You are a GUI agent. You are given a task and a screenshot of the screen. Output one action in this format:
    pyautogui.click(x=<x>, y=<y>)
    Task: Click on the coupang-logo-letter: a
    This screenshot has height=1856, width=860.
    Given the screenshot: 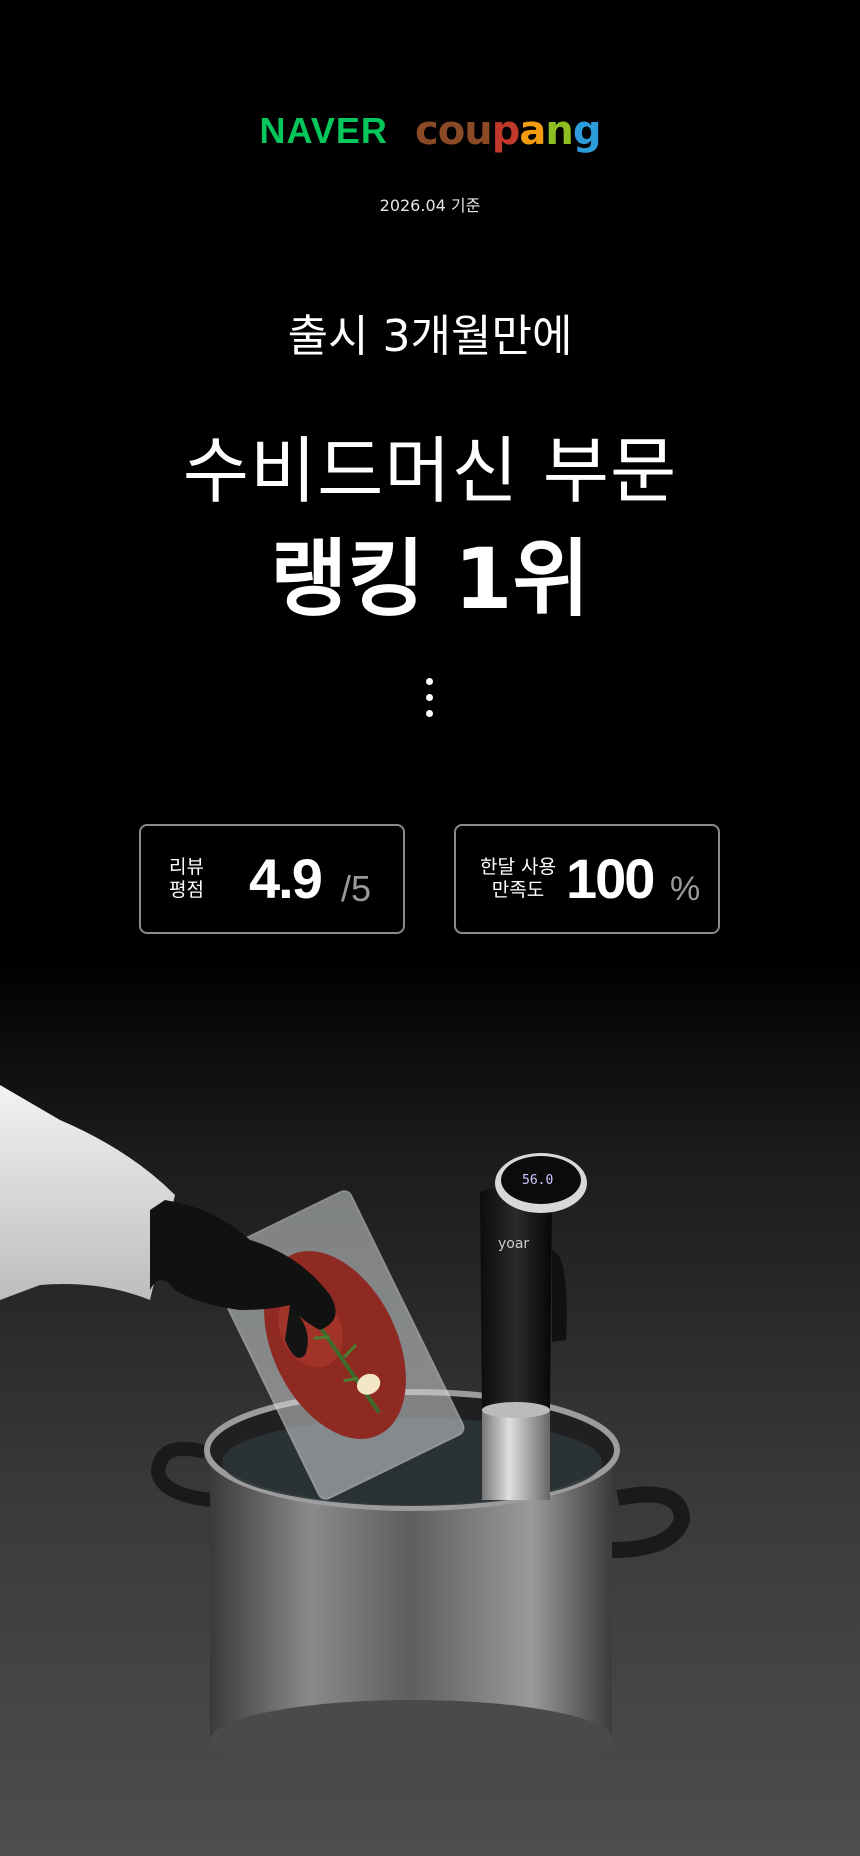 What is the action you would take?
    pyautogui.click(x=532, y=131)
    